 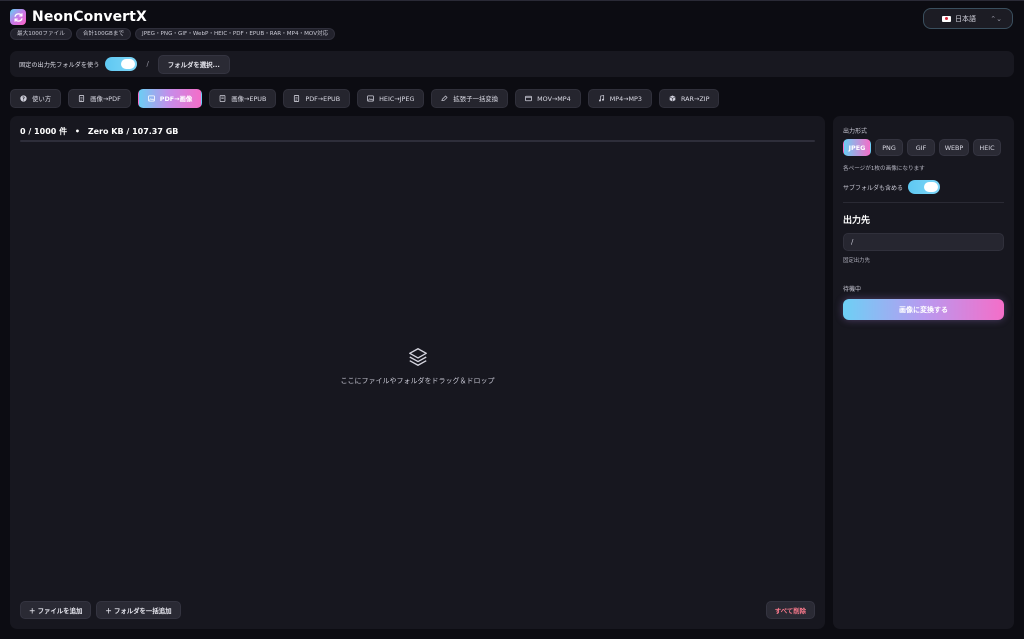 I want to click on tab-label: MP4→MP3, so click(x=625, y=98).